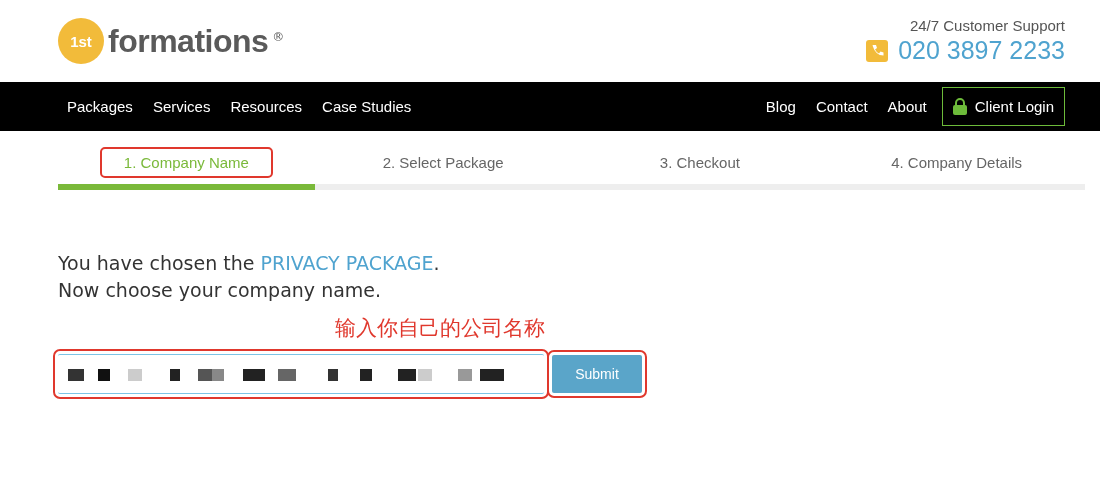  Describe the element at coordinates (841, 106) in the screenshot. I see `nav-link: Contact` at that location.